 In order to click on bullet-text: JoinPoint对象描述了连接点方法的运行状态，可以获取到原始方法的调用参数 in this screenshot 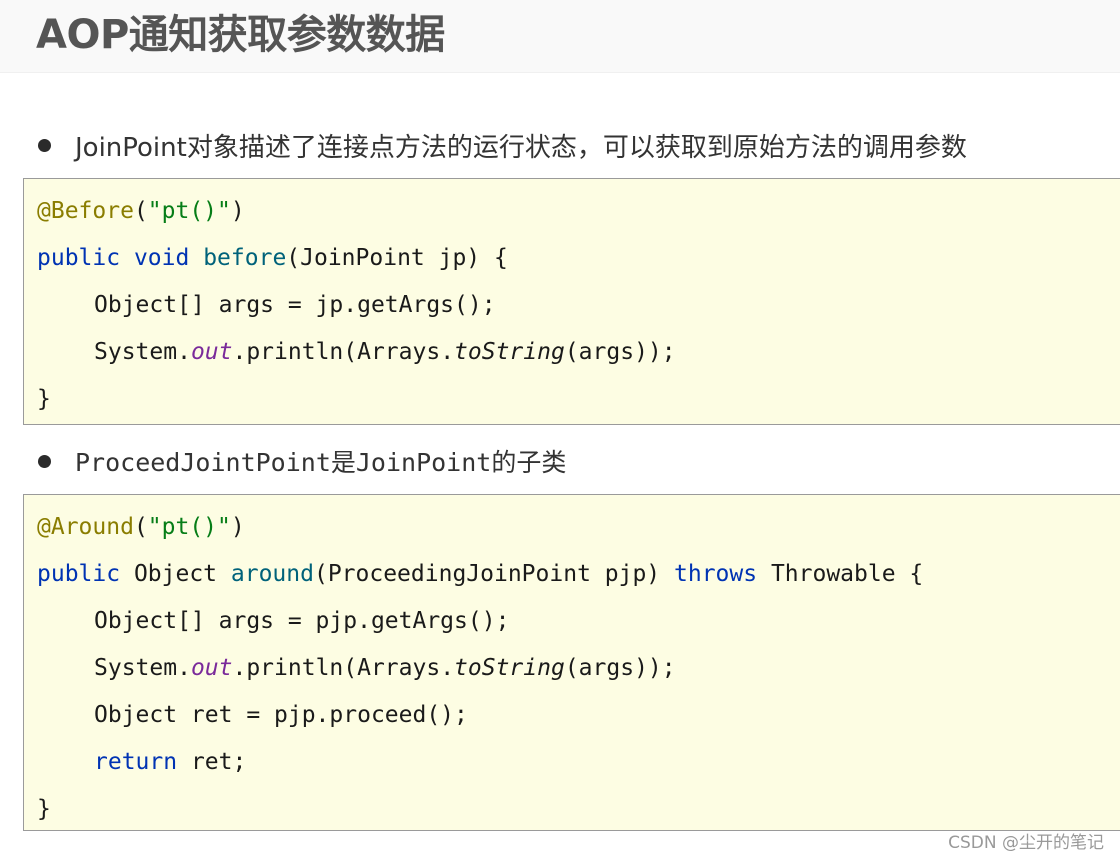, I will do `click(521, 147)`.